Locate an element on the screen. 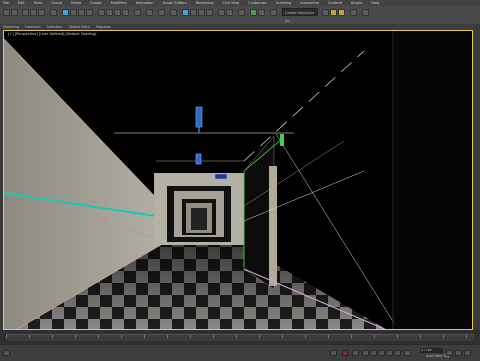 This screenshot has width=480, height=361. auto-key-icon is located at coordinates (345, 353).